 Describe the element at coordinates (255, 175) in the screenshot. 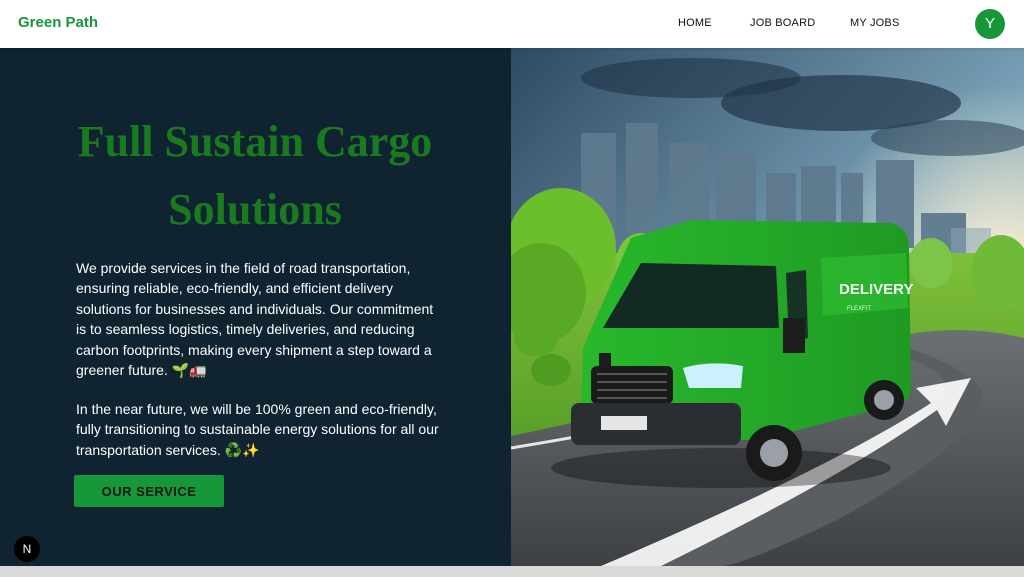

I see `hero-title: Full Sustain Cargo Solutions` at that location.